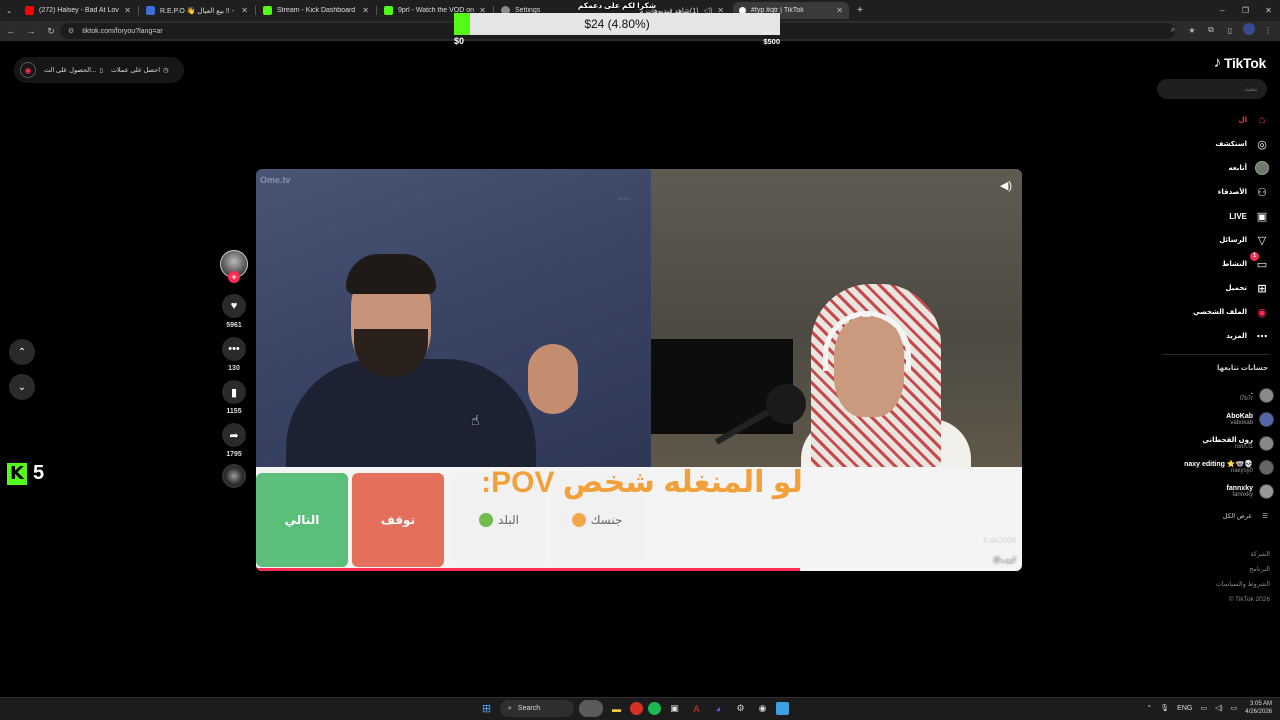 This screenshot has width=1280, height=720. What do you see at coordinates (234, 397) in the screenshot?
I see `save-action: ▮ 1155` at bounding box center [234, 397].